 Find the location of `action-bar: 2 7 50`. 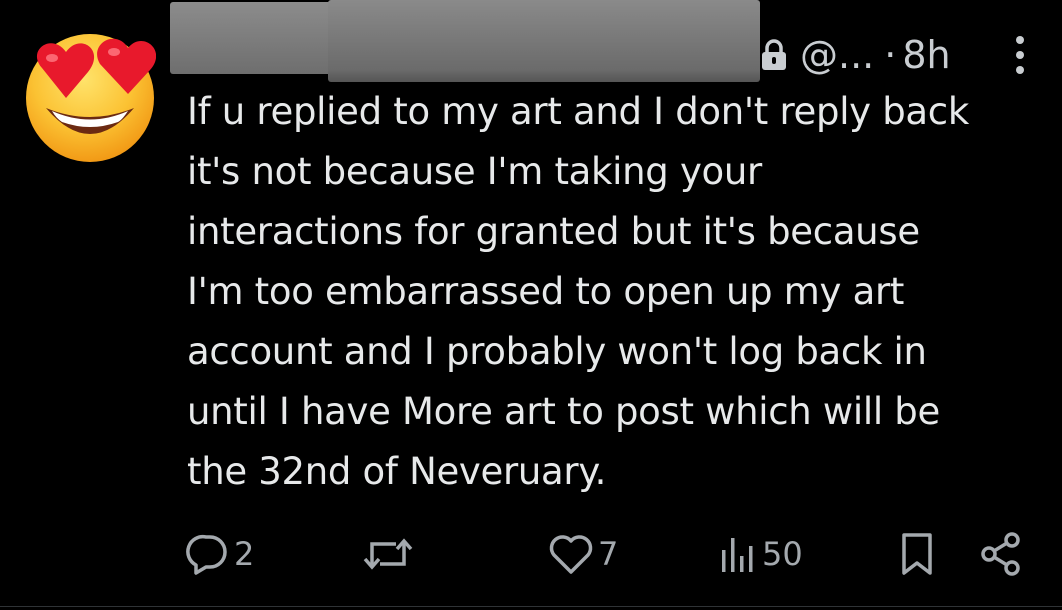

action-bar: 2 7 50 is located at coordinates (531, 554).